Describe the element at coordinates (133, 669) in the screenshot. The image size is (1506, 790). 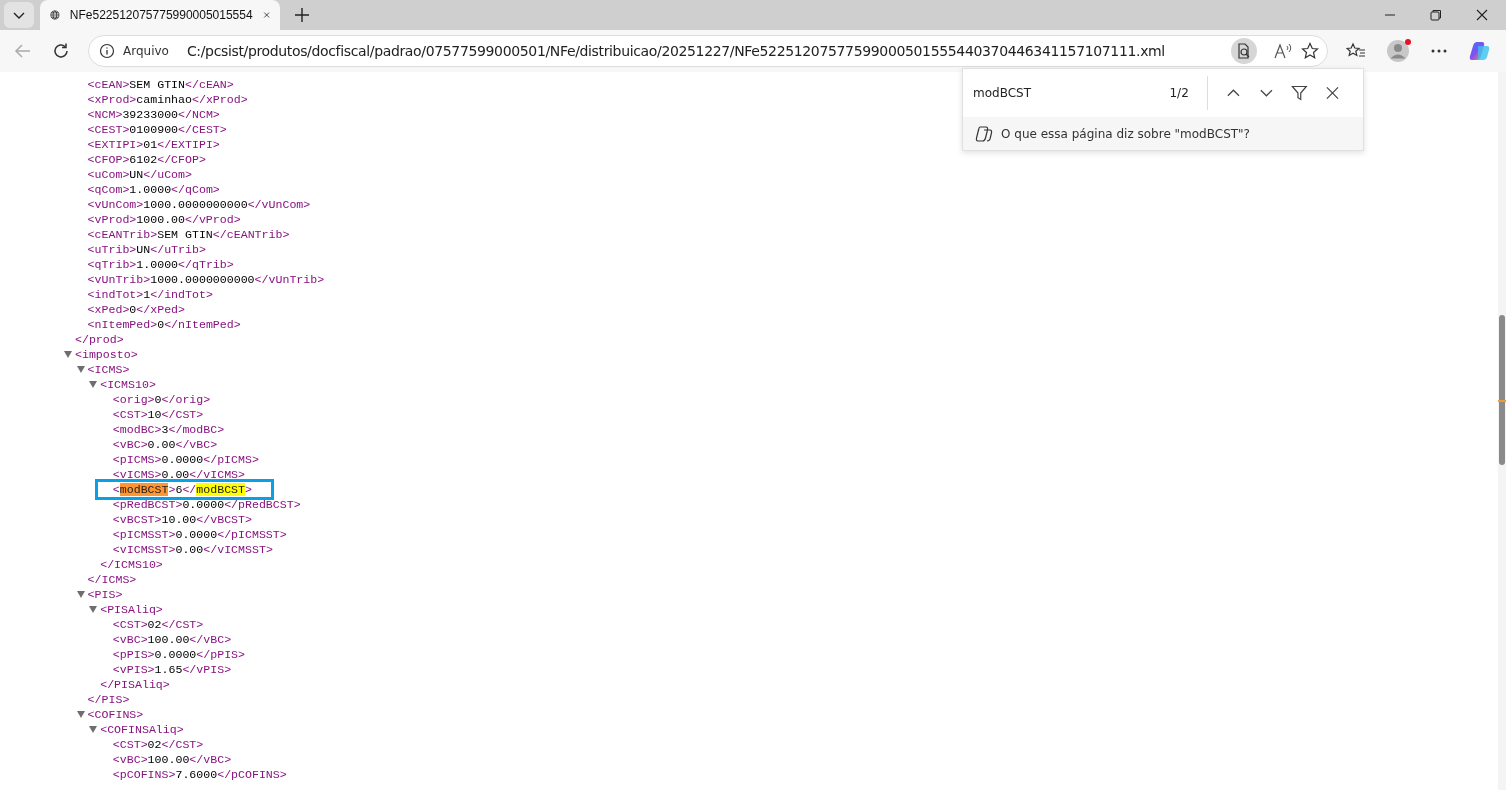
I see `opening-tag: <vPIS>` at that location.